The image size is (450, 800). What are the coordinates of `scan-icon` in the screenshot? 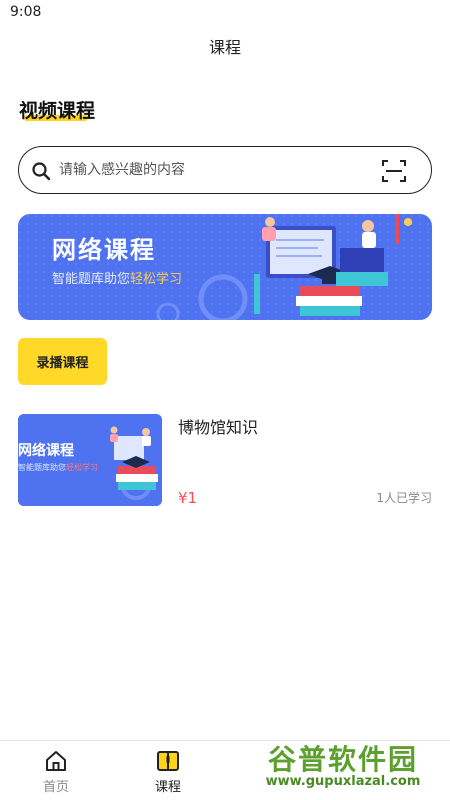 It's located at (394, 171).